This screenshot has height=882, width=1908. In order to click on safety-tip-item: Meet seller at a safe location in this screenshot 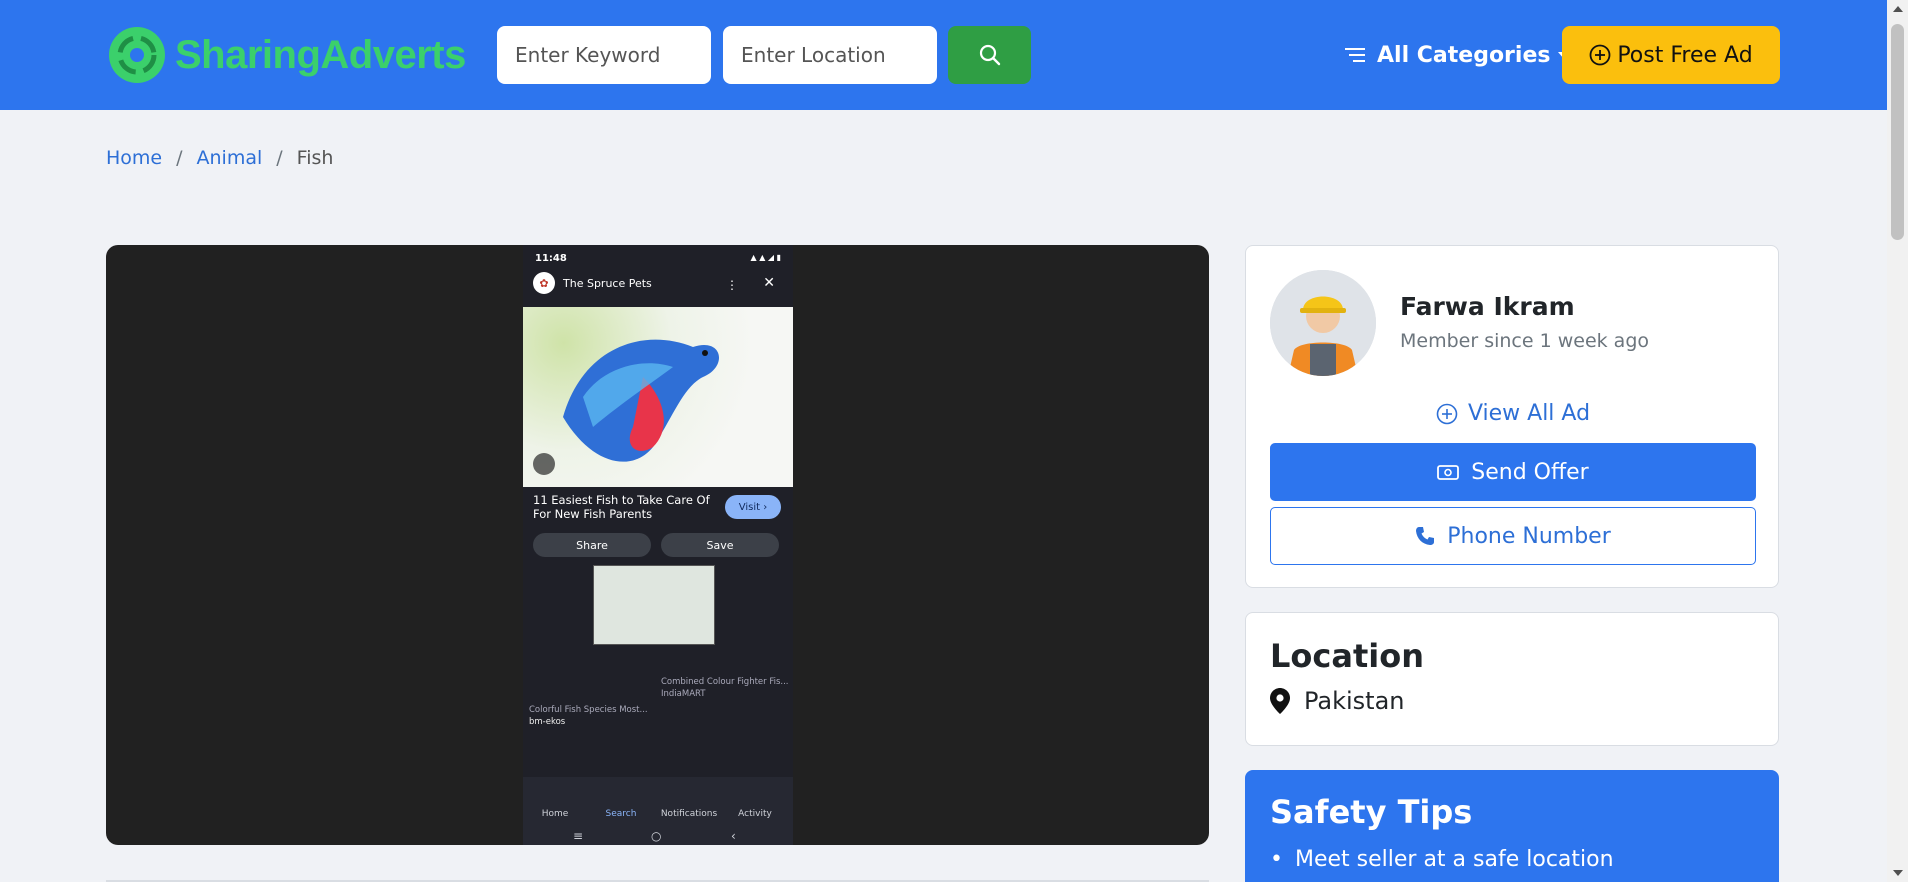, I will do `click(1442, 859)`.